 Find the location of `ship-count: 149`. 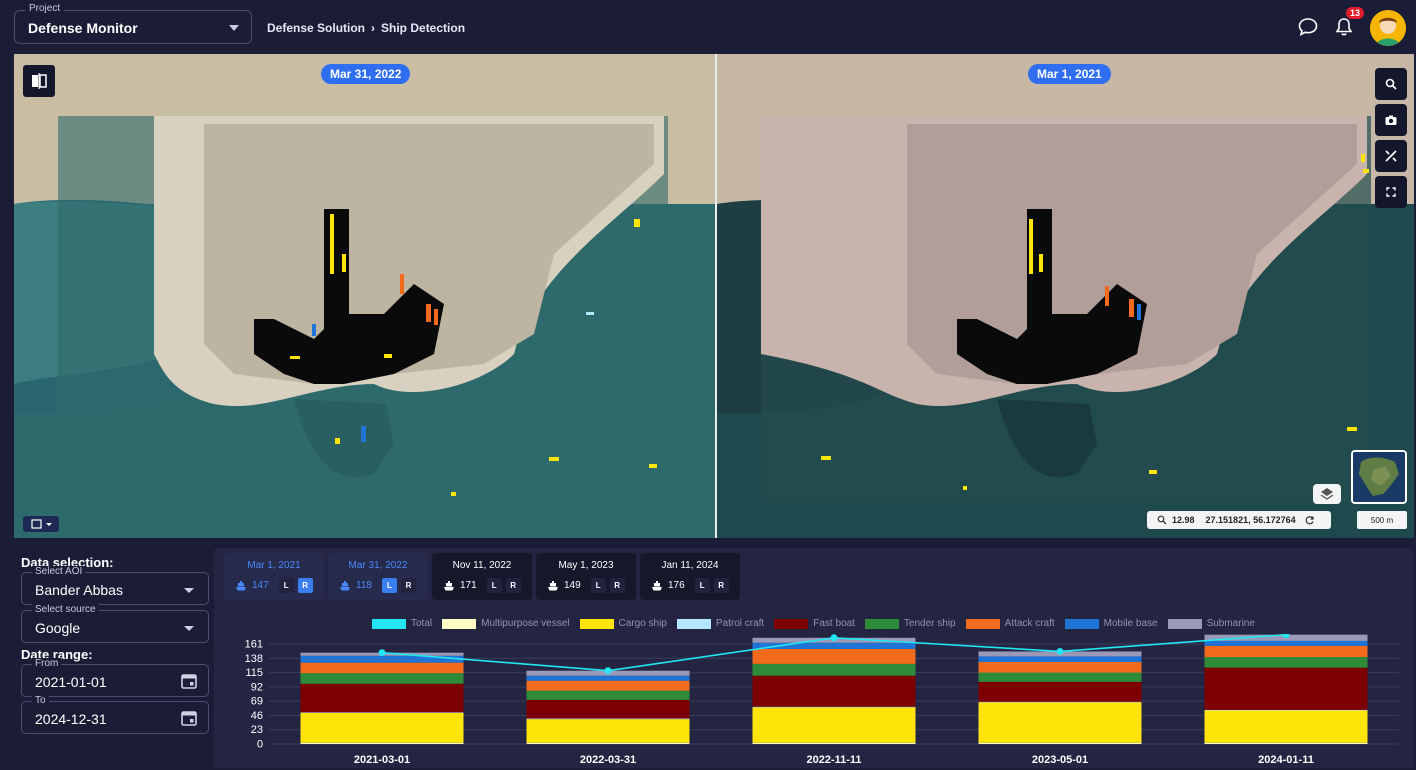

ship-count: 149 is located at coordinates (572, 585).